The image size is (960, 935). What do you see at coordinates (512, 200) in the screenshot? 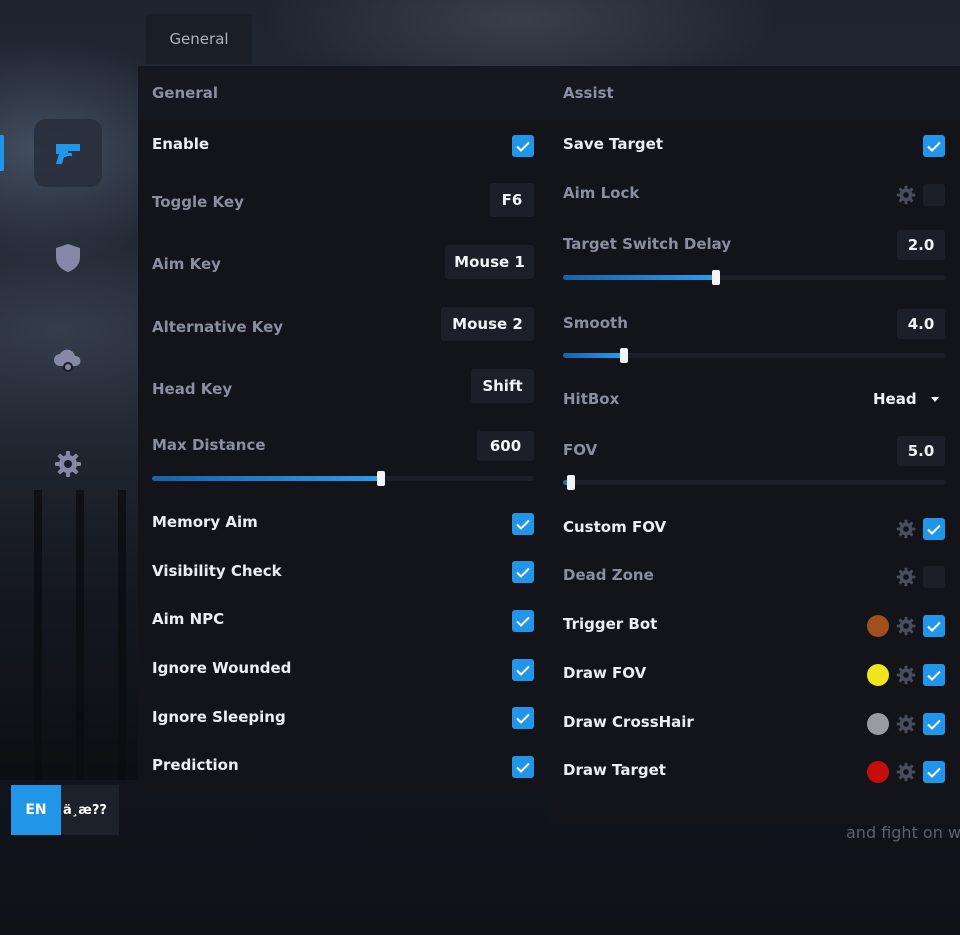
I see `toggle-key-button: F6` at bounding box center [512, 200].